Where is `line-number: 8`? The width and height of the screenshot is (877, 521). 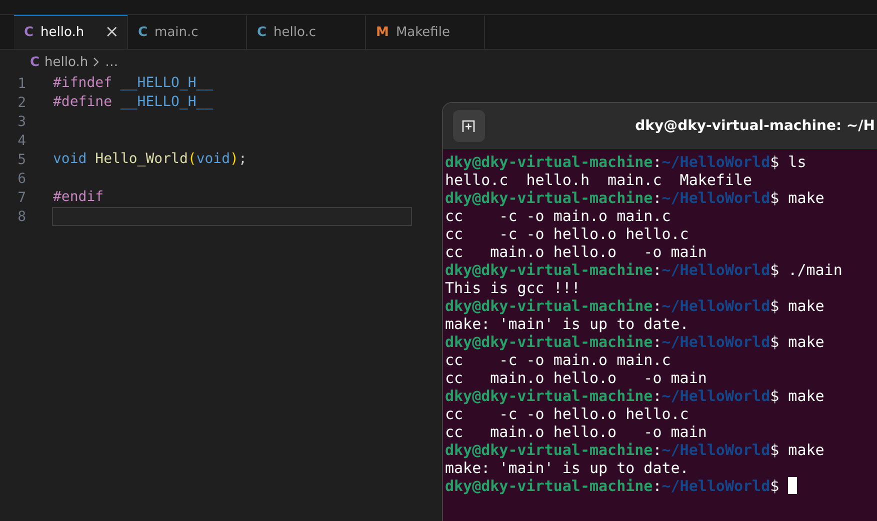
line-number: 8 is located at coordinates (21, 216).